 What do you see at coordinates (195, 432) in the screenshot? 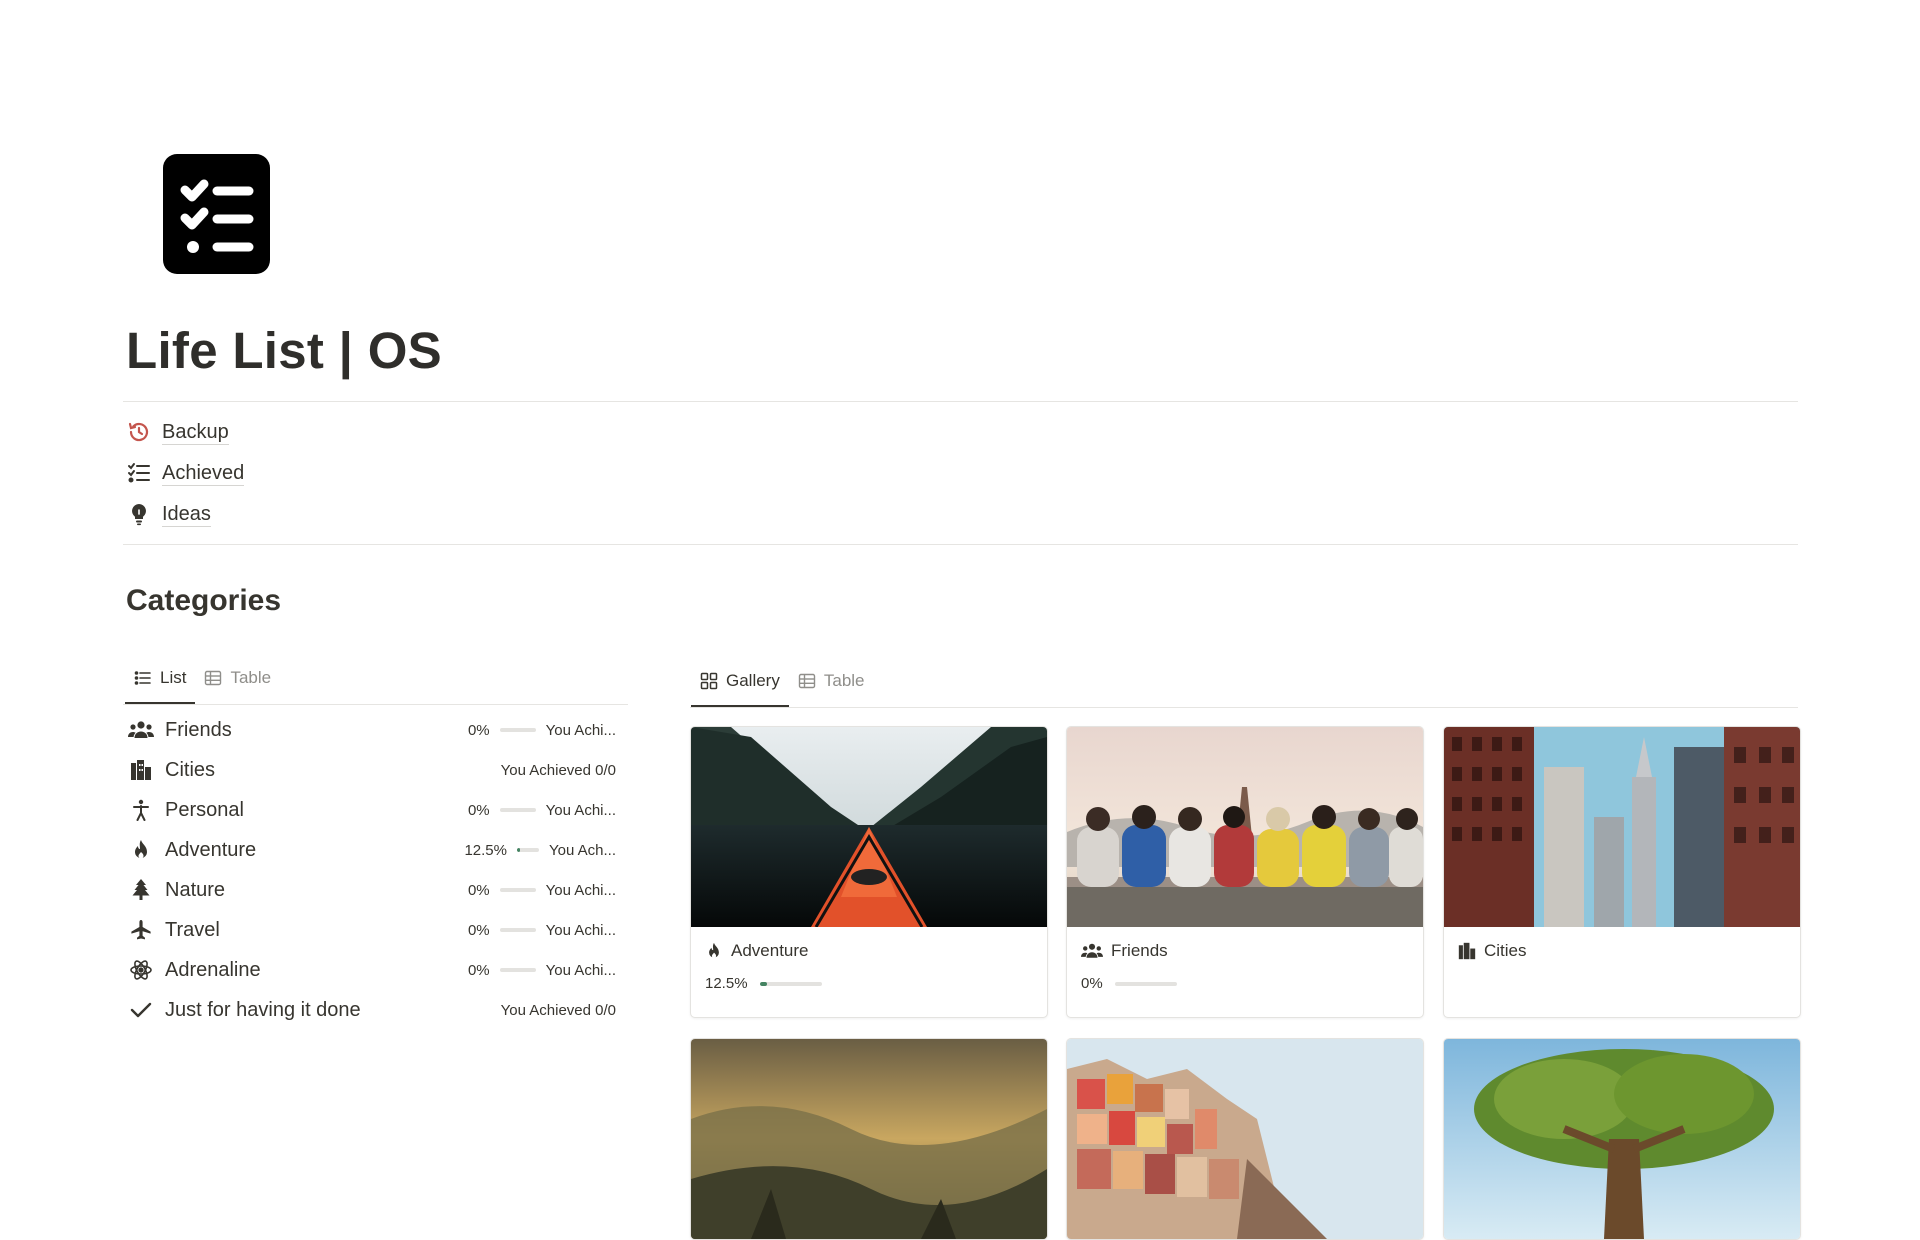
I see `link-backup-label: Backup` at bounding box center [195, 432].